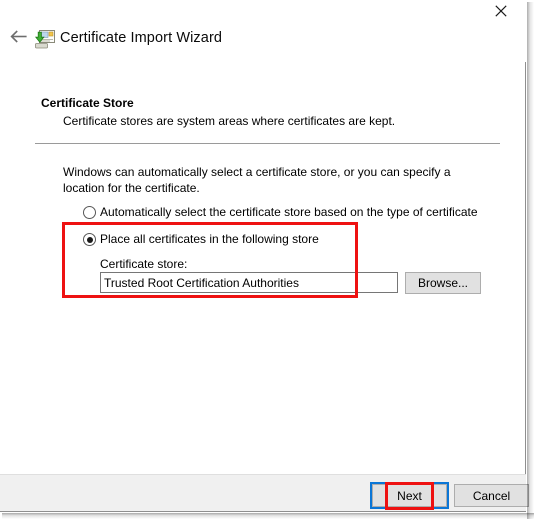  I want to click on dialog-footer, so click(263, 492).